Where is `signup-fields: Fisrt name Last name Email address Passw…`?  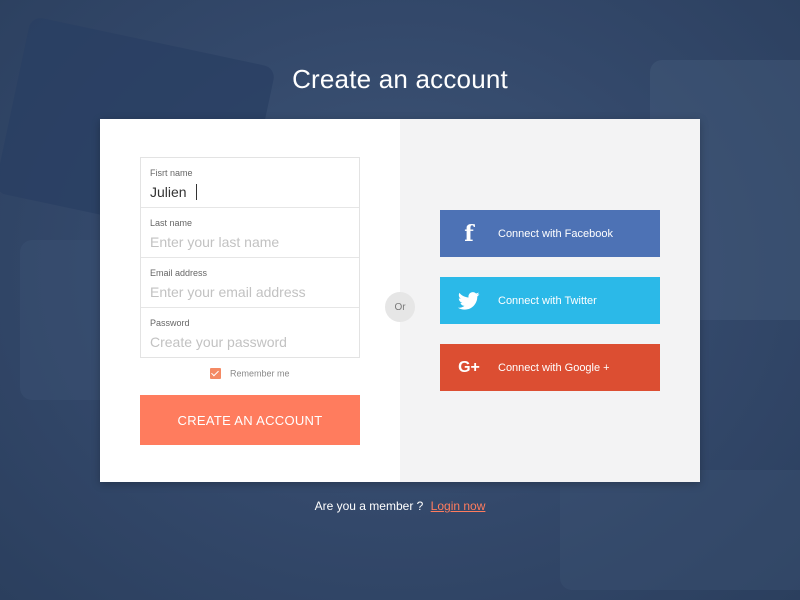
signup-fields: Fisrt name Last name Email address Passw… is located at coordinates (250, 257).